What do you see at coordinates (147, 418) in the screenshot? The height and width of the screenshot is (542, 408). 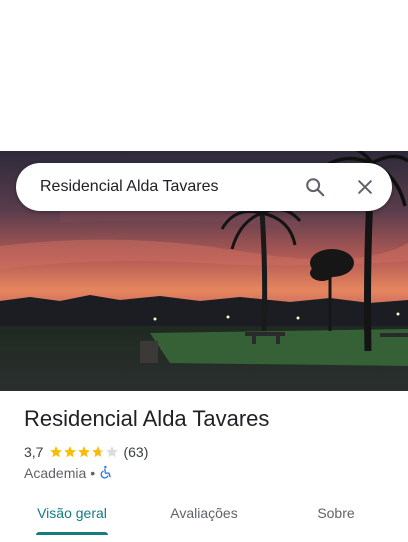 I see `place-title: Residencial Alda Tavares` at bounding box center [147, 418].